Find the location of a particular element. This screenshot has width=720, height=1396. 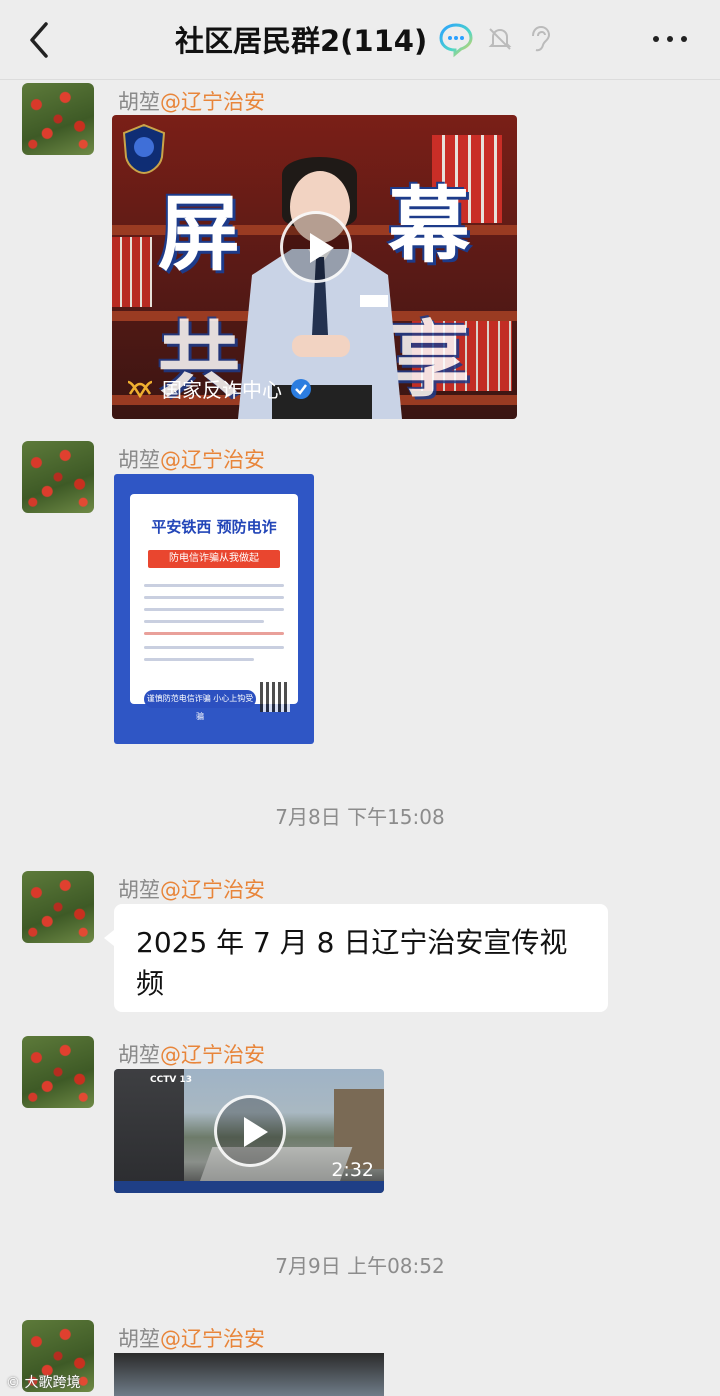

video-scene-wall is located at coordinates (149, 1131).